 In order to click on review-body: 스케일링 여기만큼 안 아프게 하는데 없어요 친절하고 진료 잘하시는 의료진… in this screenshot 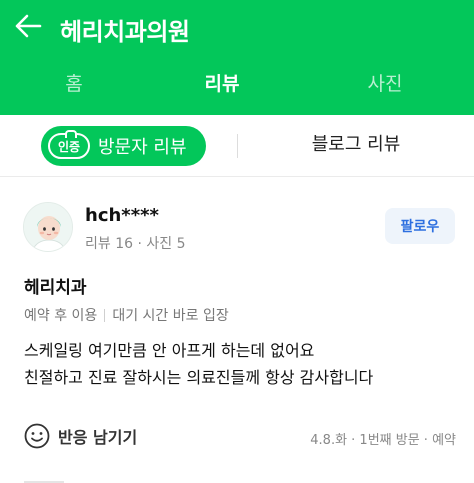, I will do `click(198, 364)`.